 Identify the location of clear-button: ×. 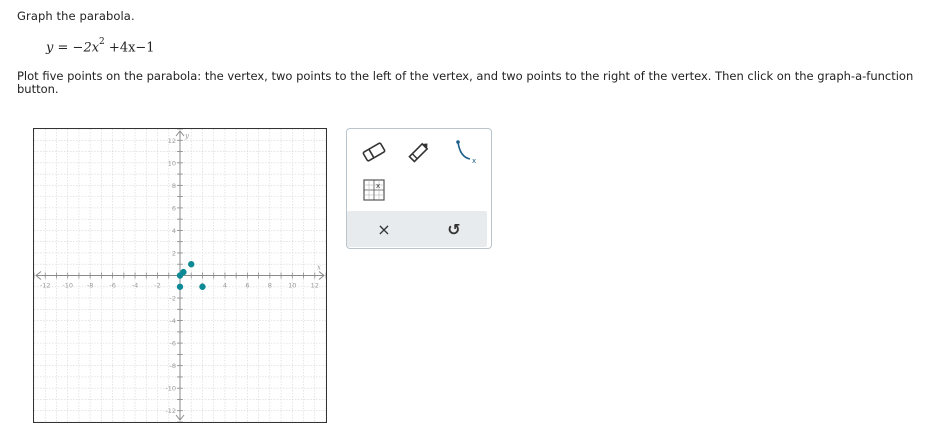
(384, 229).